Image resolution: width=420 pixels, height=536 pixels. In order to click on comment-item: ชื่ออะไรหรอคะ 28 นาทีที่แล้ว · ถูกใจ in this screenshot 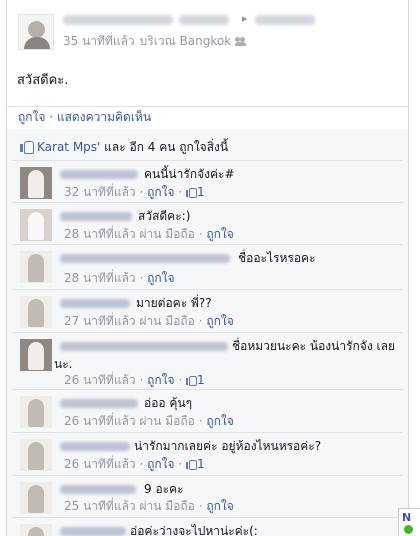, I will do `click(207, 267)`.